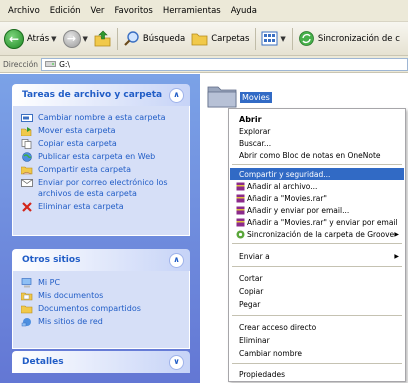  Describe the element at coordinates (317, 291) in the screenshot. I see `menu-item-copy: Copiar` at that location.